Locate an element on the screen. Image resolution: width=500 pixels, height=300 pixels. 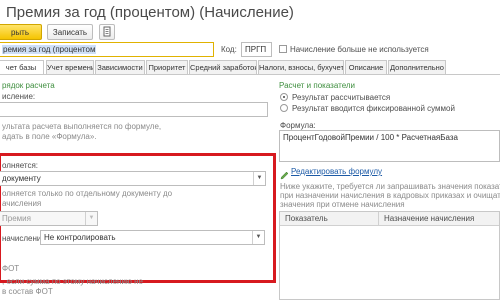
edit-formula-link: Редактировать формулу is located at coordinates (336, 171).